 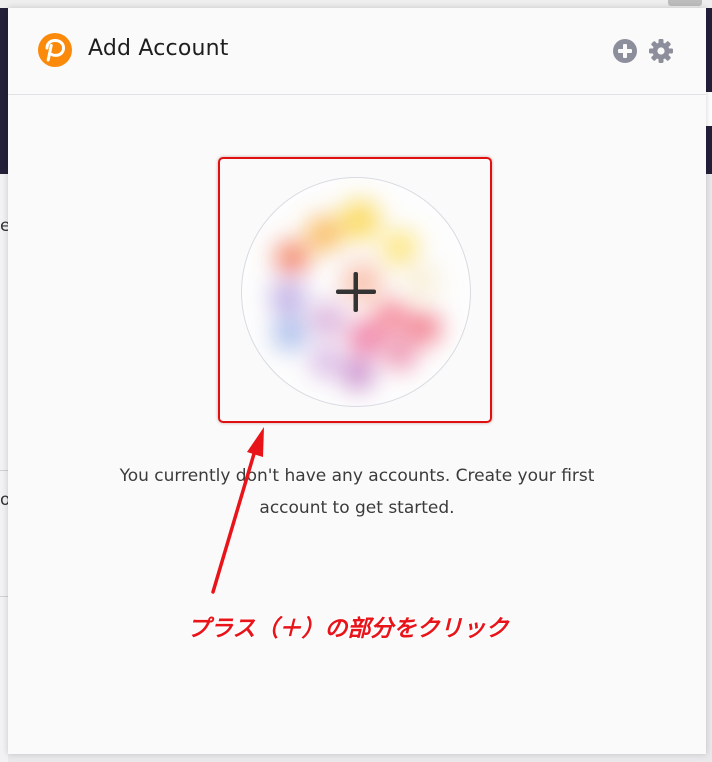 What do you see at coordinates (348, 629) in the screenshot?
I see `annotation-label: プラス（＋）の部分をクリック` at bounding box center [348, 629].